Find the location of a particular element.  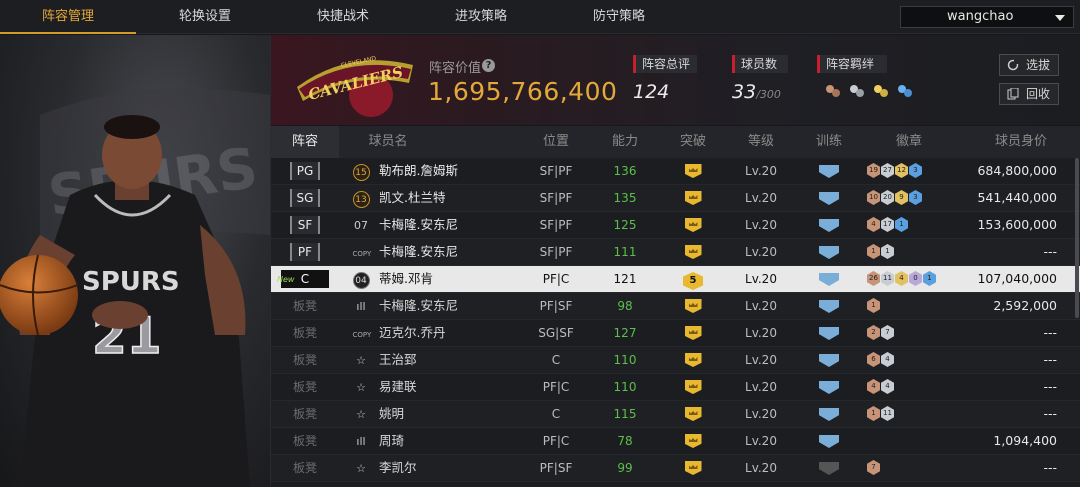

col-player-value: 球员身价 is located at coordinates (1021, 142).